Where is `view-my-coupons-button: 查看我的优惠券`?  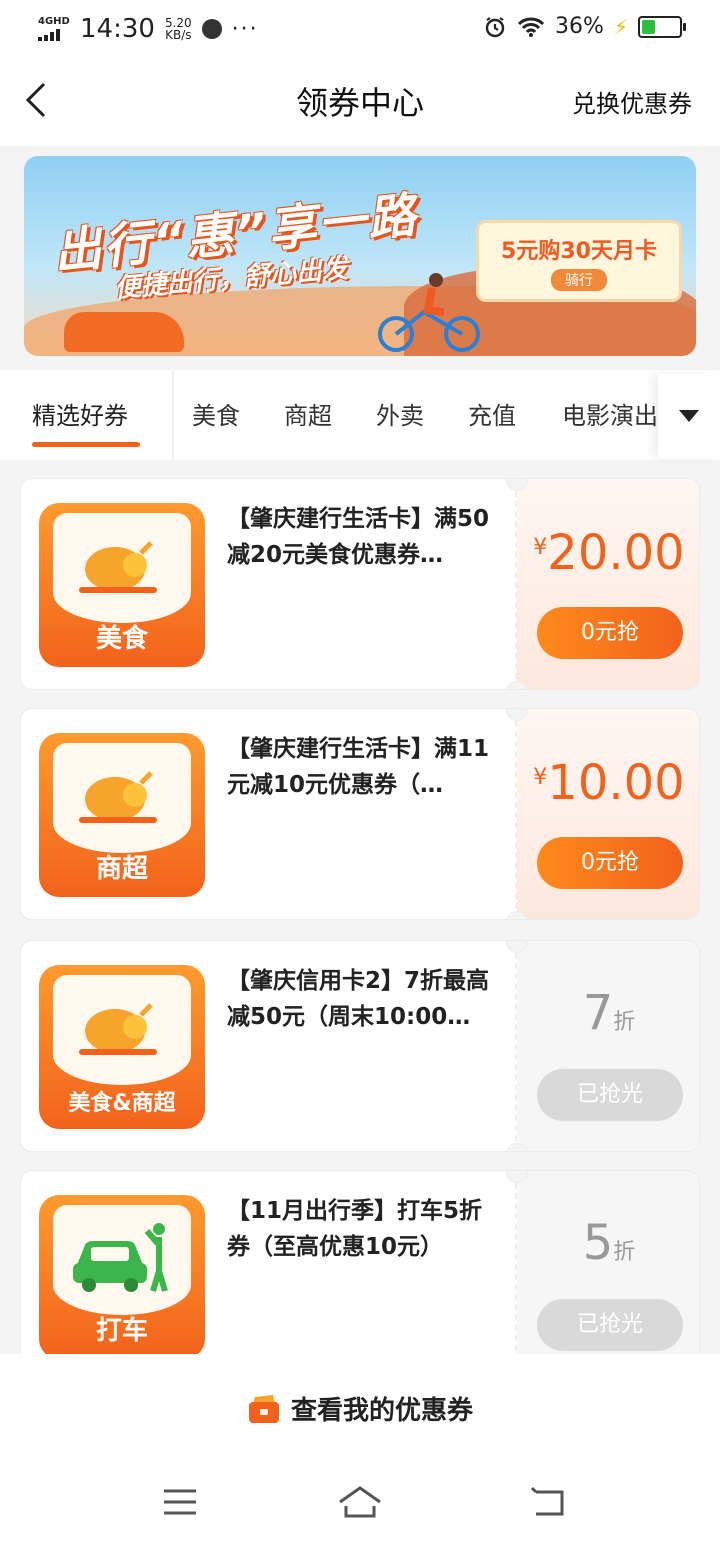 view-my-coupons-button: 查看我的优惠券 is located at coordinates (360, 1408).